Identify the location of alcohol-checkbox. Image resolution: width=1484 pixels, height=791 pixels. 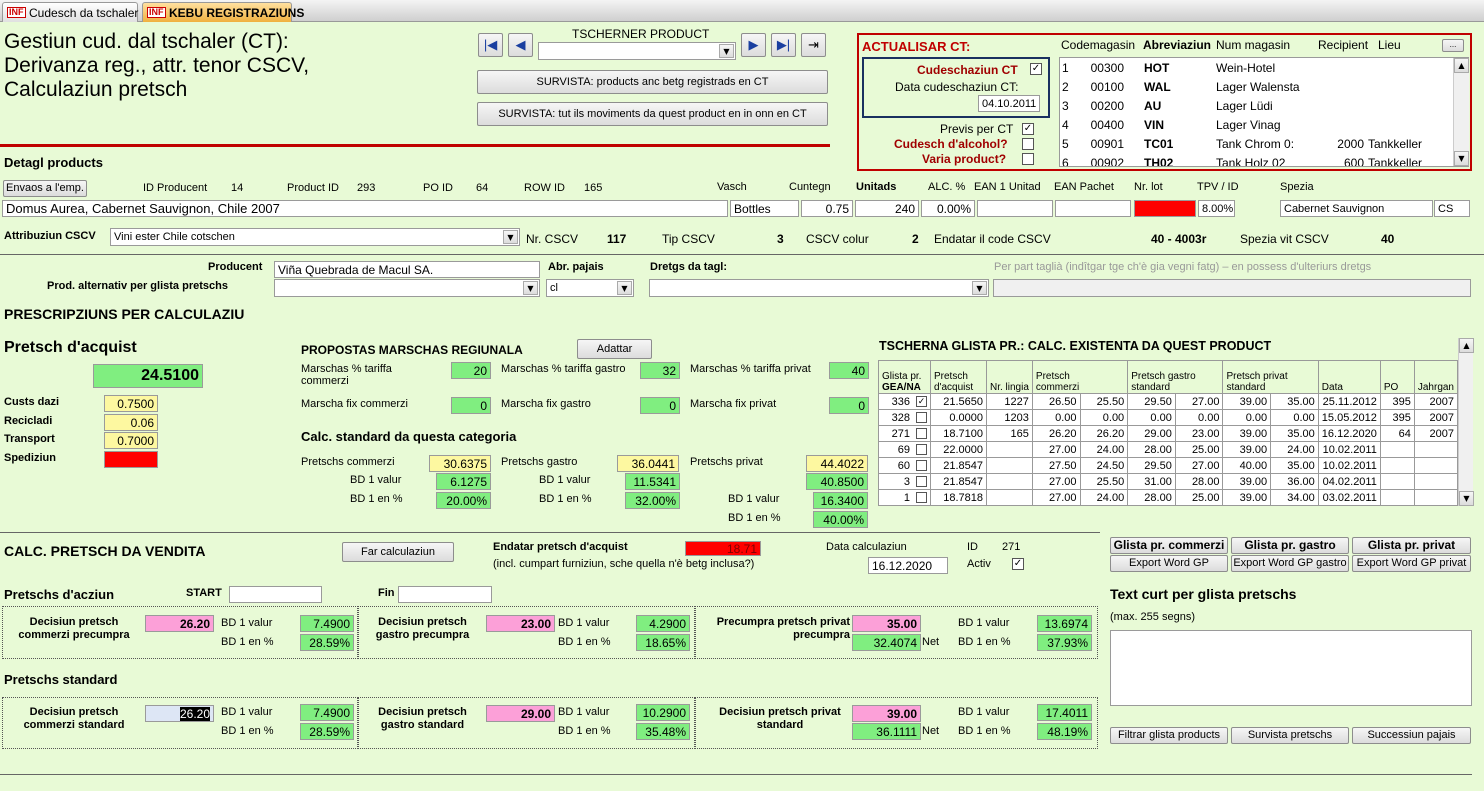
(1028, 144).